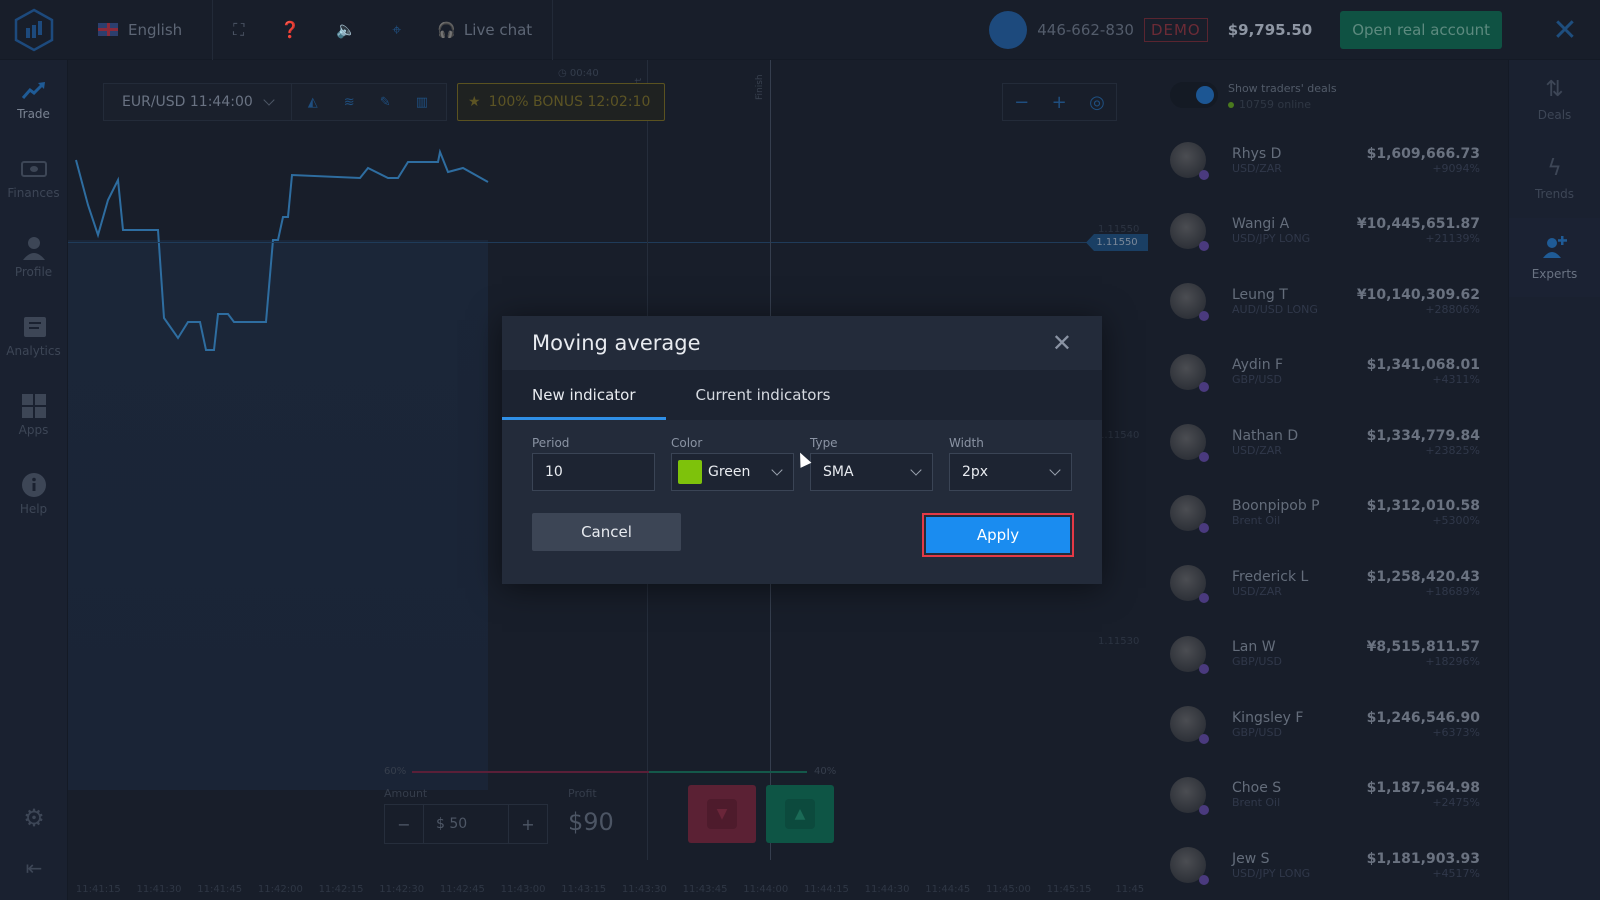 Image resolution: width=1600 pixels, height=900 pixels. What do you see at coordinates (1271, 238) in the screenshot?
I see `trader-pair: USD/JPY LONG` at bounding box center [1271, 238].